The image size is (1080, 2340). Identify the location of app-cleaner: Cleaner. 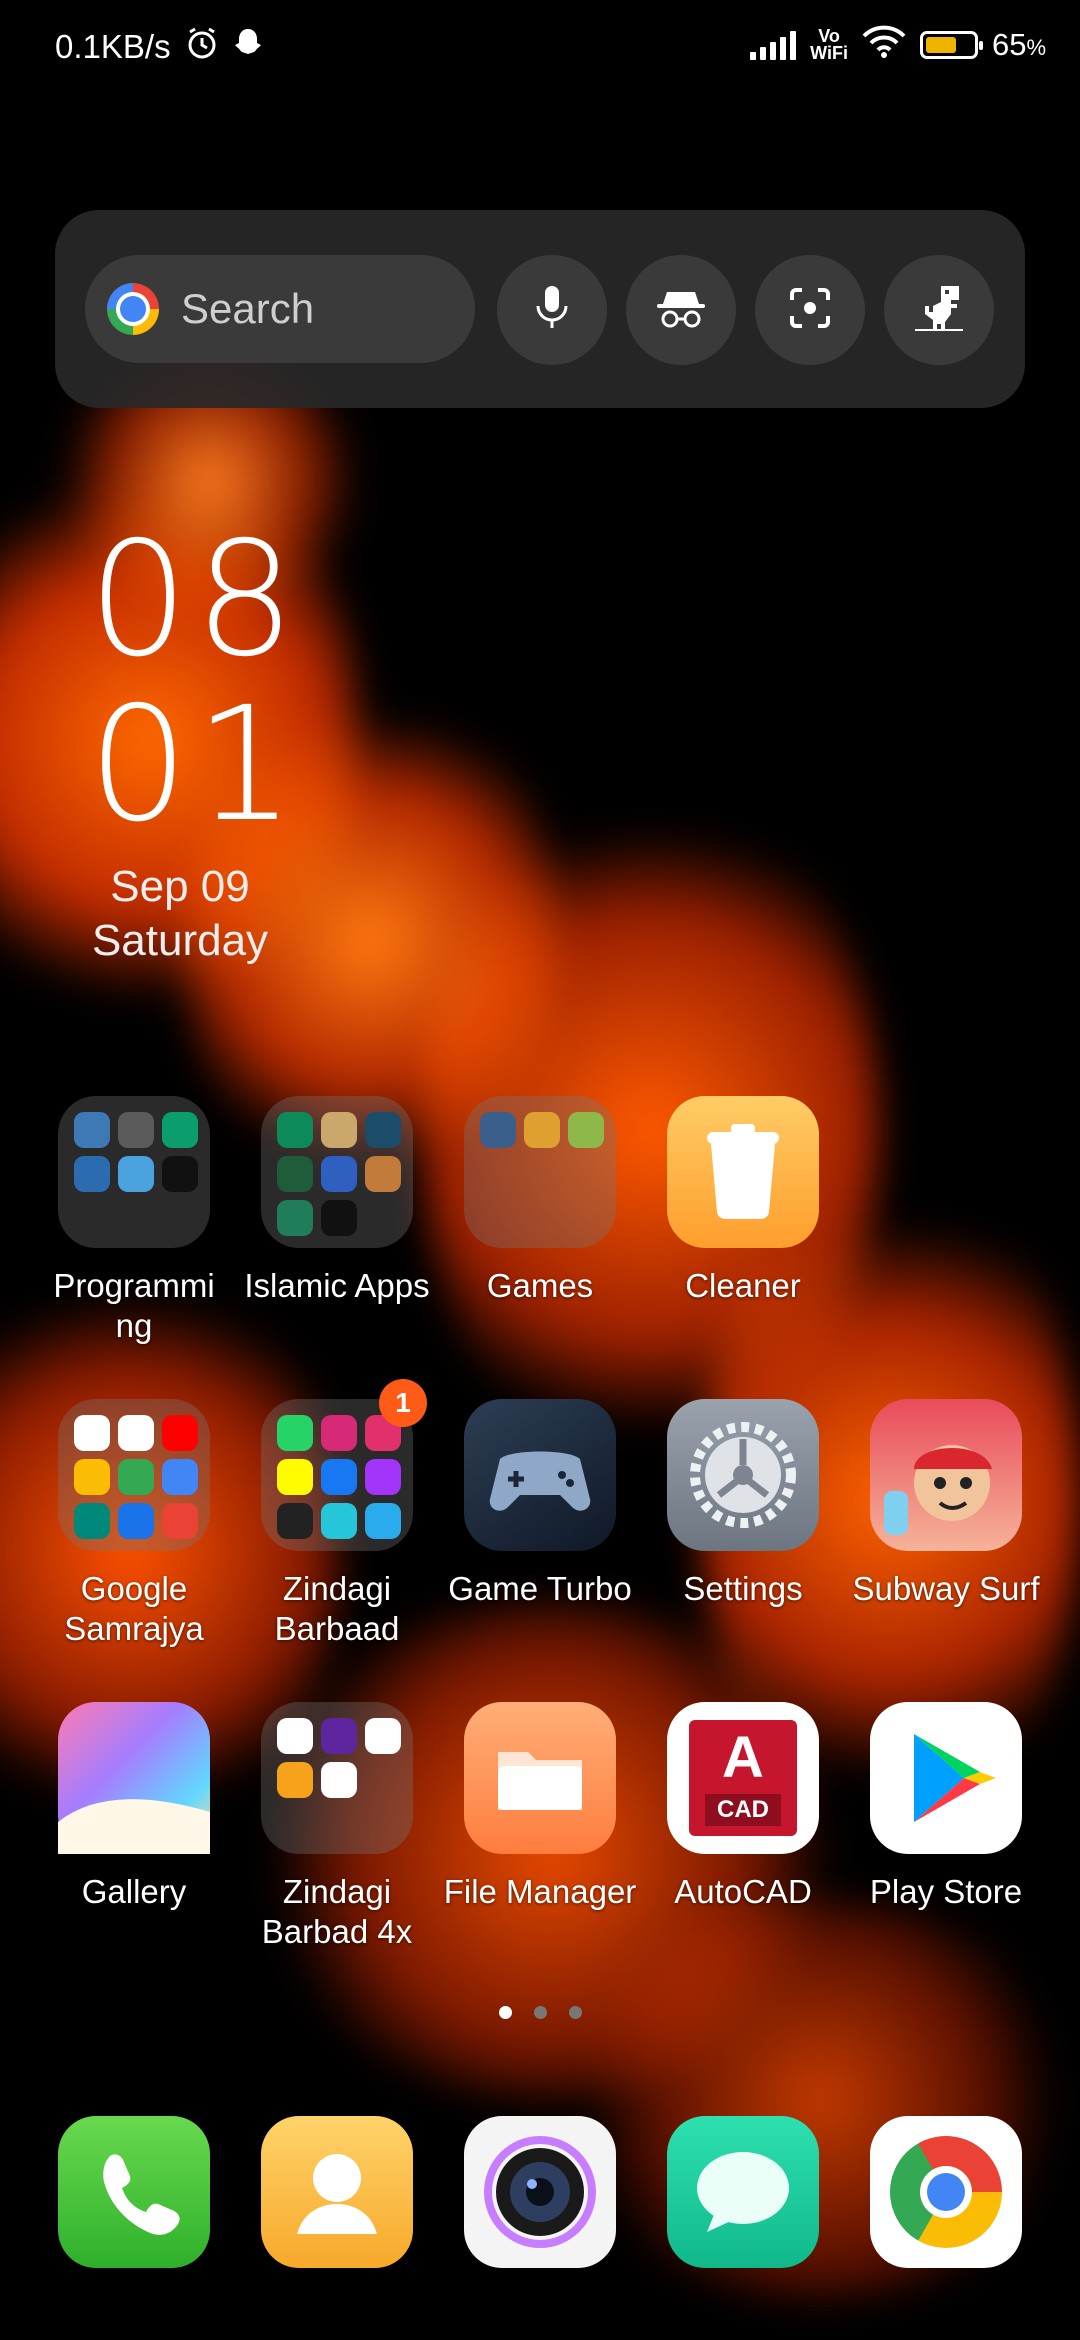
(743, 1201).